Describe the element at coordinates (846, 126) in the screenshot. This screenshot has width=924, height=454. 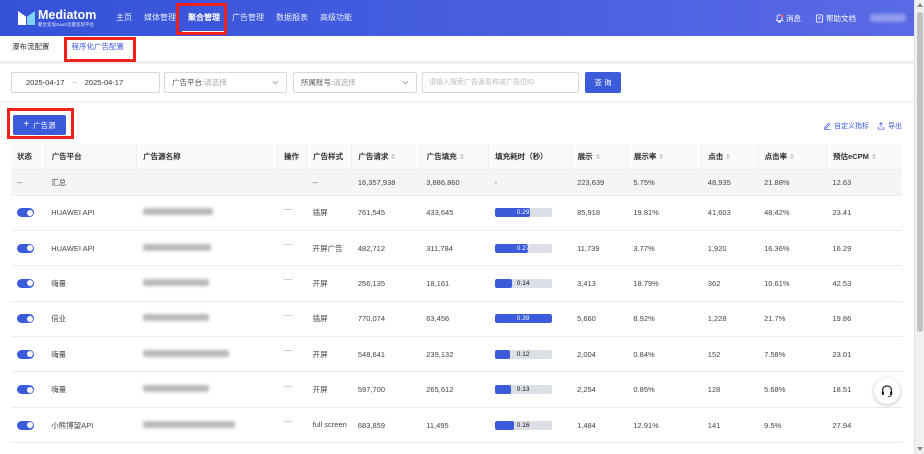
I see `custom-metrics-button: 自定义指标` at that location.